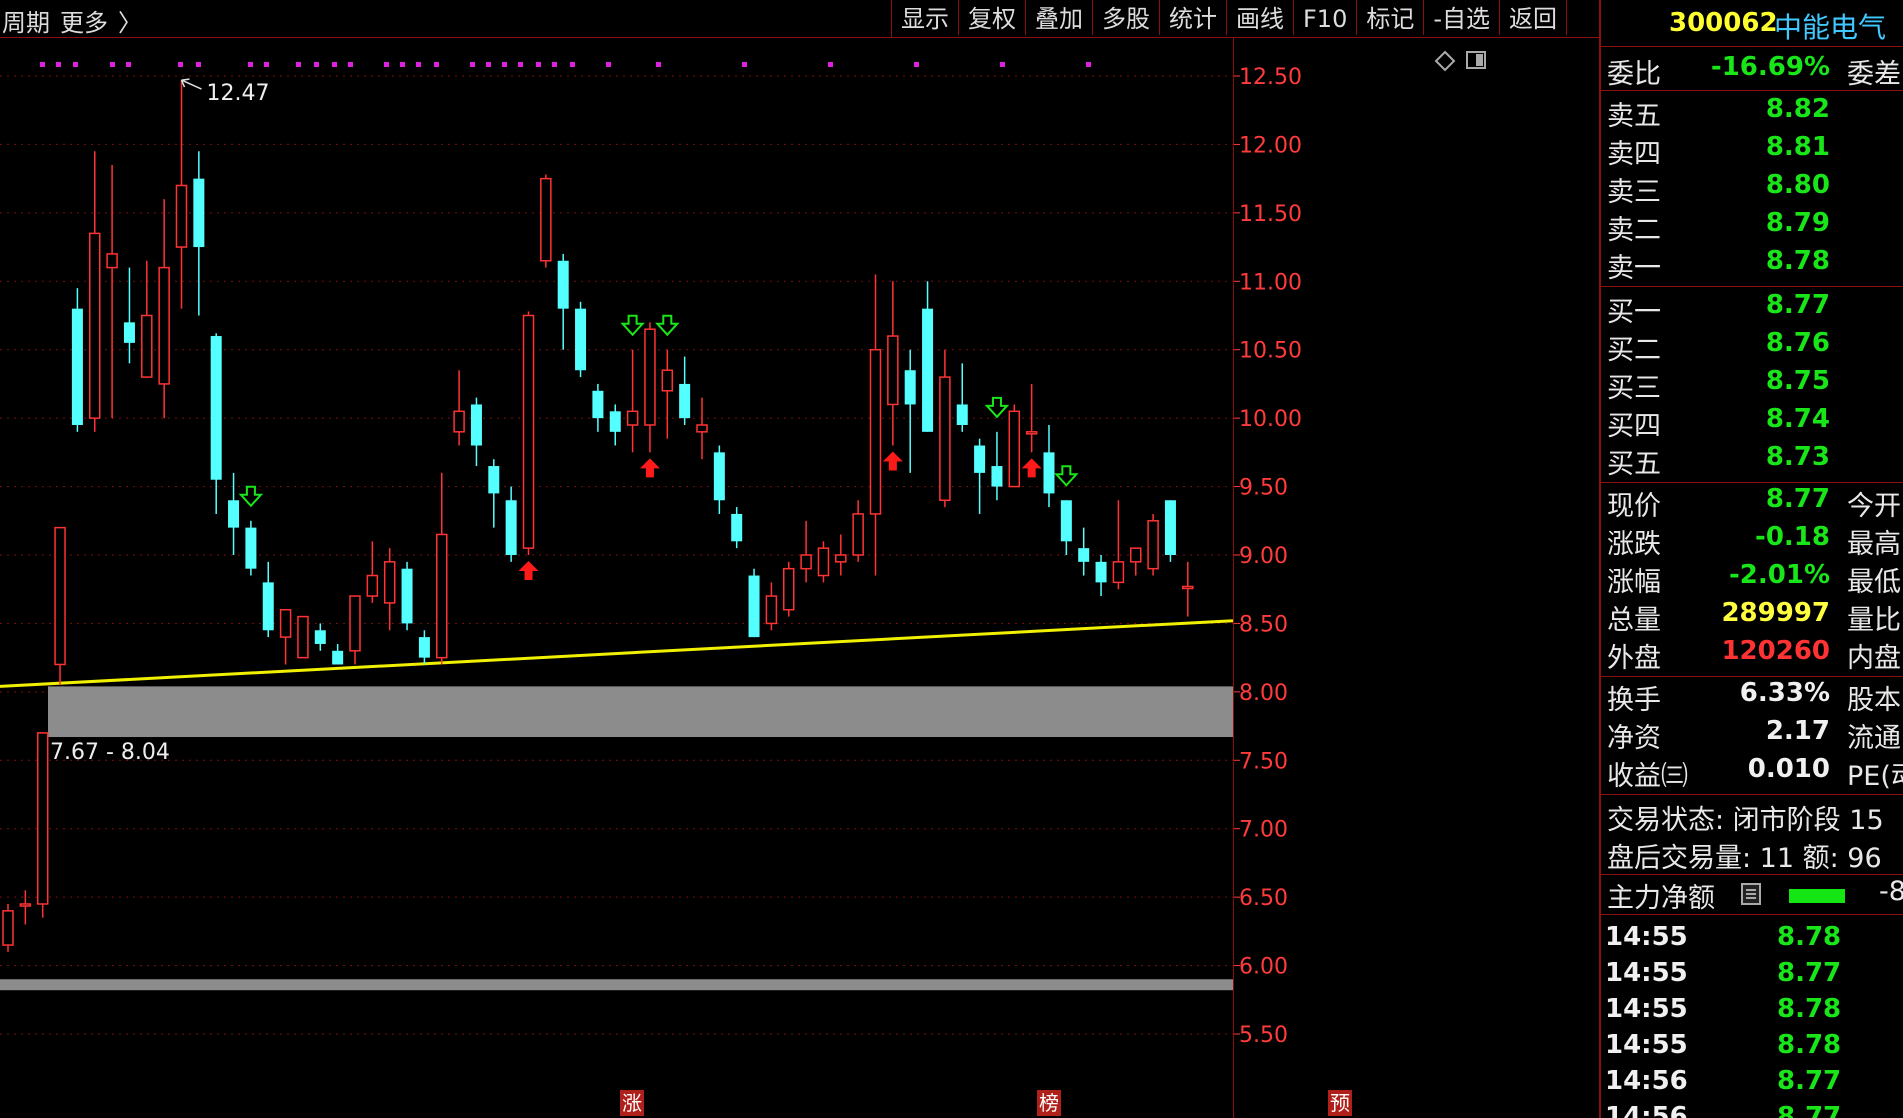 Image resolution: width=1903 pixels, height=1118 pixels. Describe the element at coordinates (1752, 773) in the screenshot. I see `stat-row: 收益㈢ 0.010 PE(动` at that location.